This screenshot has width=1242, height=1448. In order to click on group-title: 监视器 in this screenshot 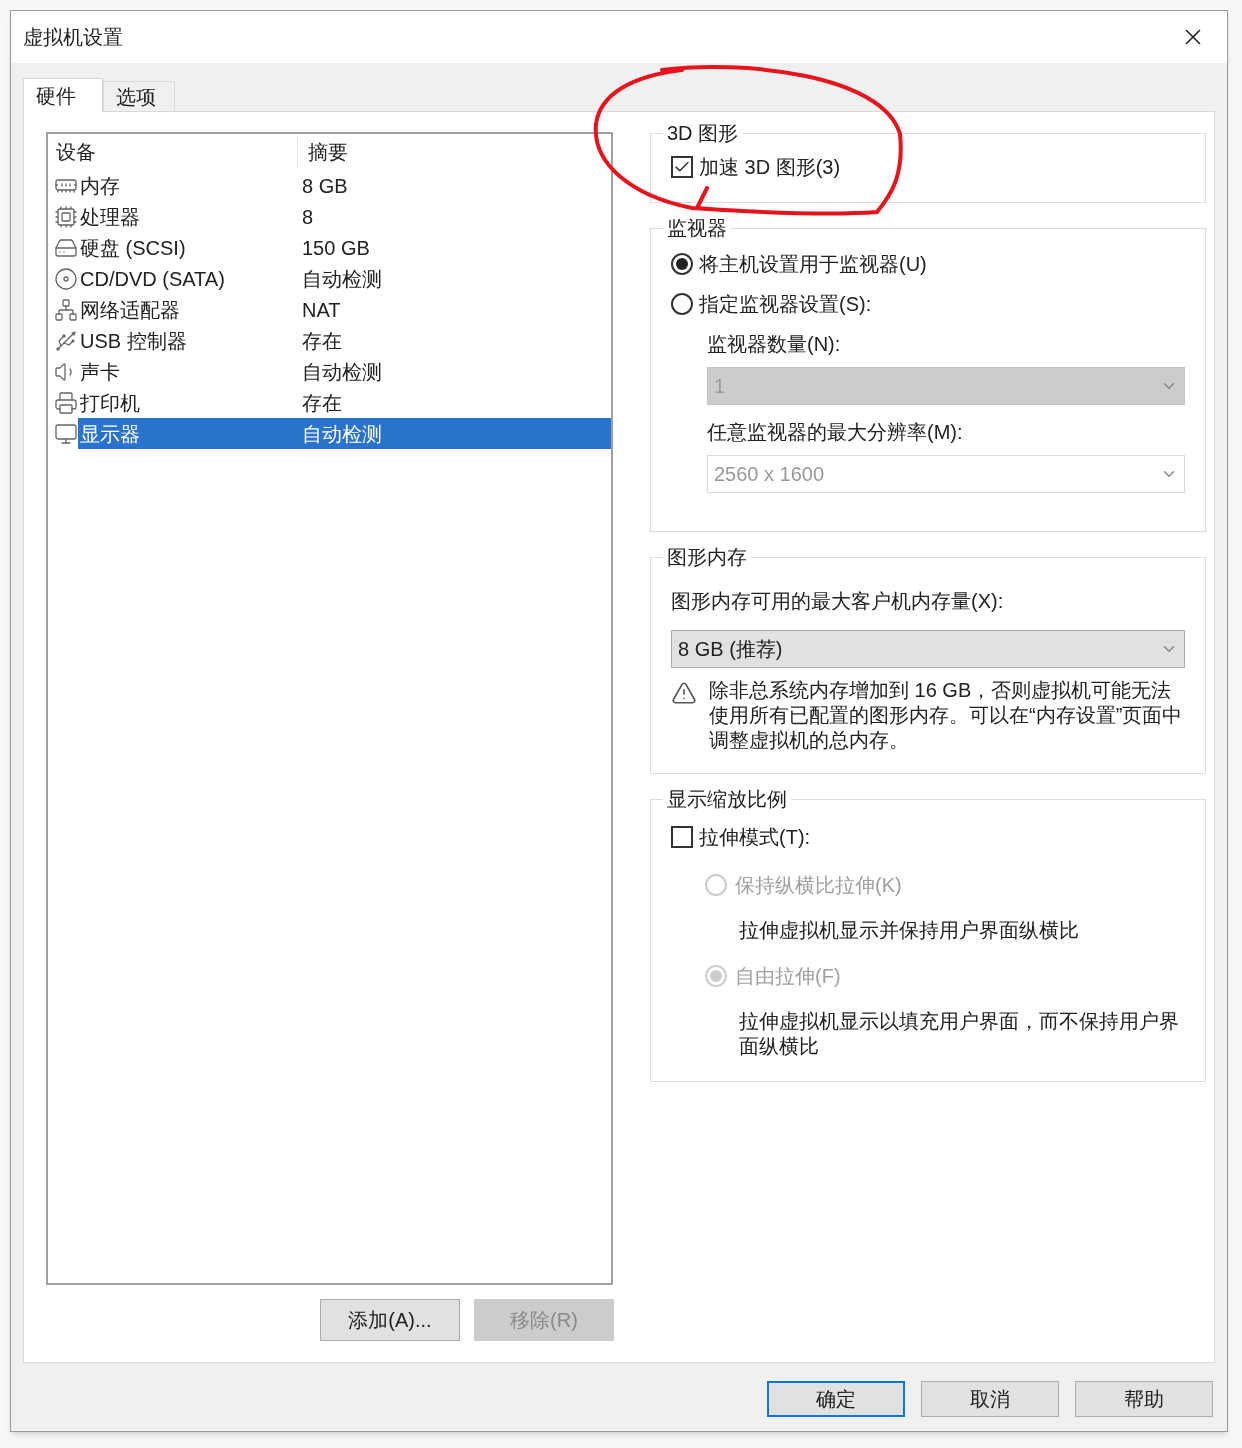, I will do `click(697, 228)`.